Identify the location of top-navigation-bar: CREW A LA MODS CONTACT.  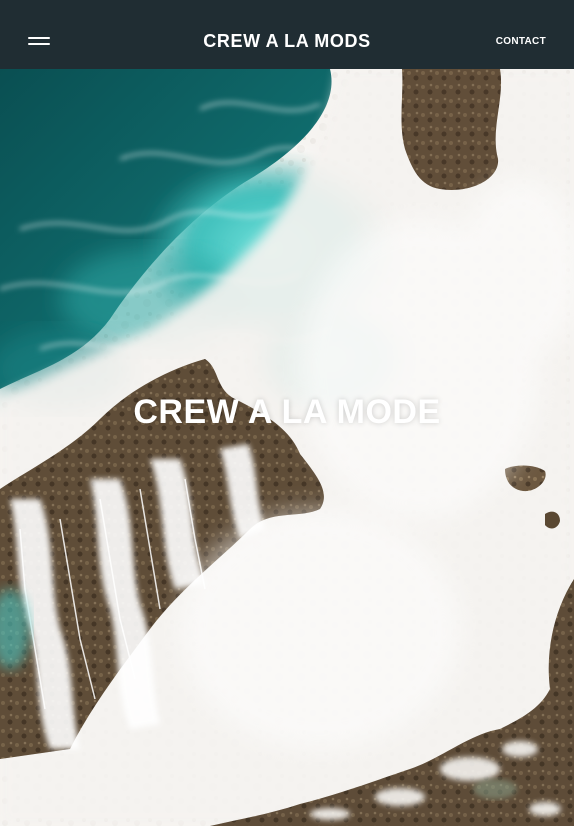
(287, 34).